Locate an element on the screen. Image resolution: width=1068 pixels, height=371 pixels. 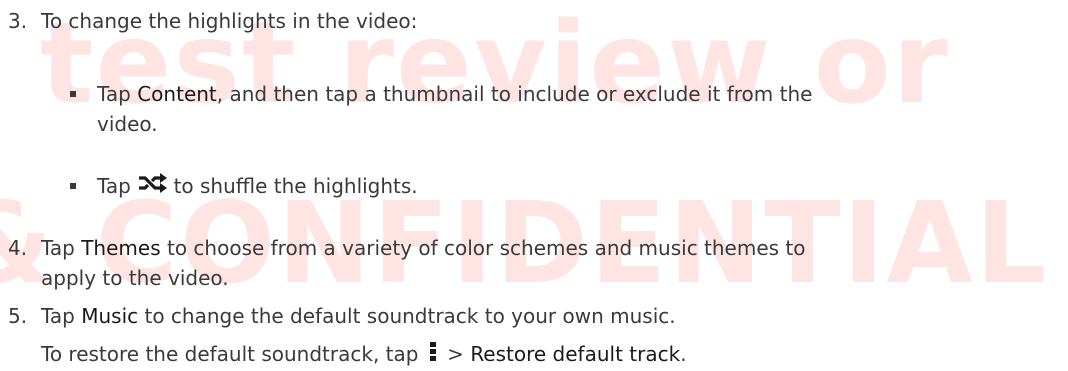
keyword-restore-default-track: Restore default track is located at coordinates (575, 354).